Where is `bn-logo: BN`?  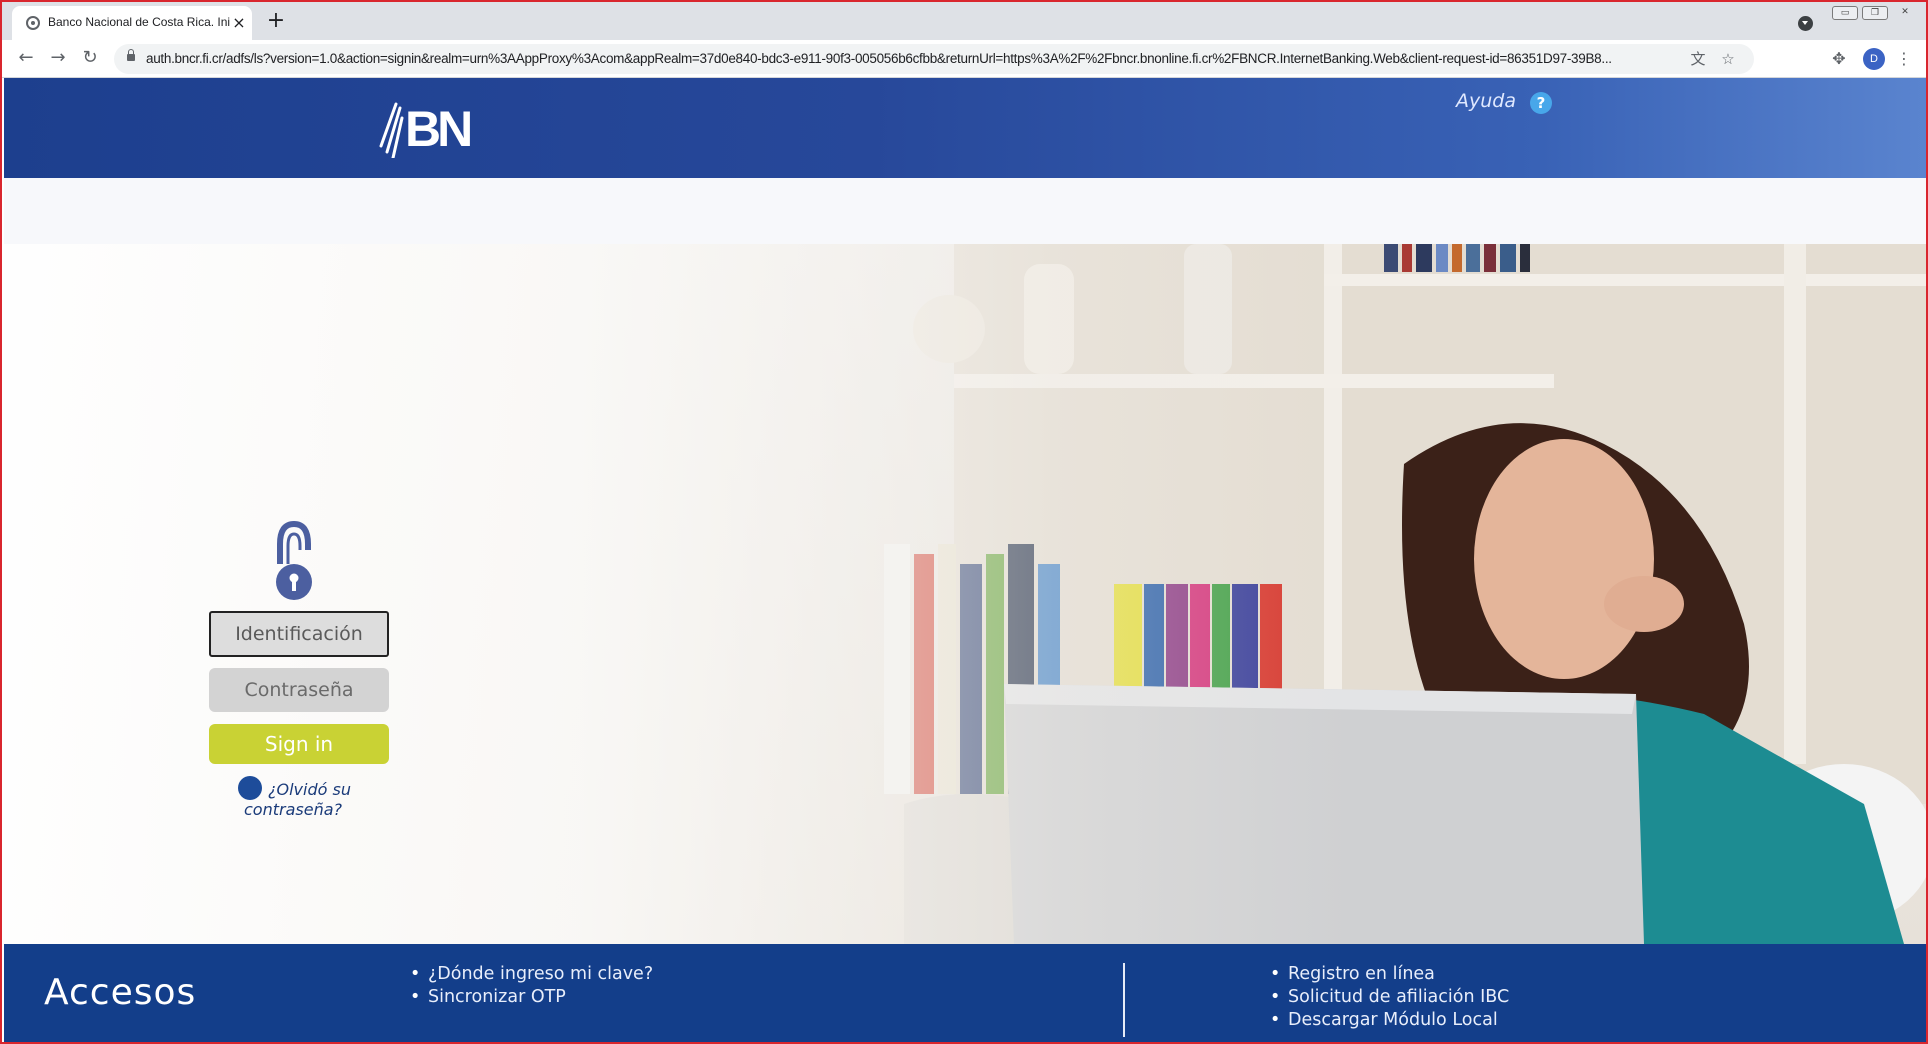
bn-logo: BN is located at coordinates (437, 128).